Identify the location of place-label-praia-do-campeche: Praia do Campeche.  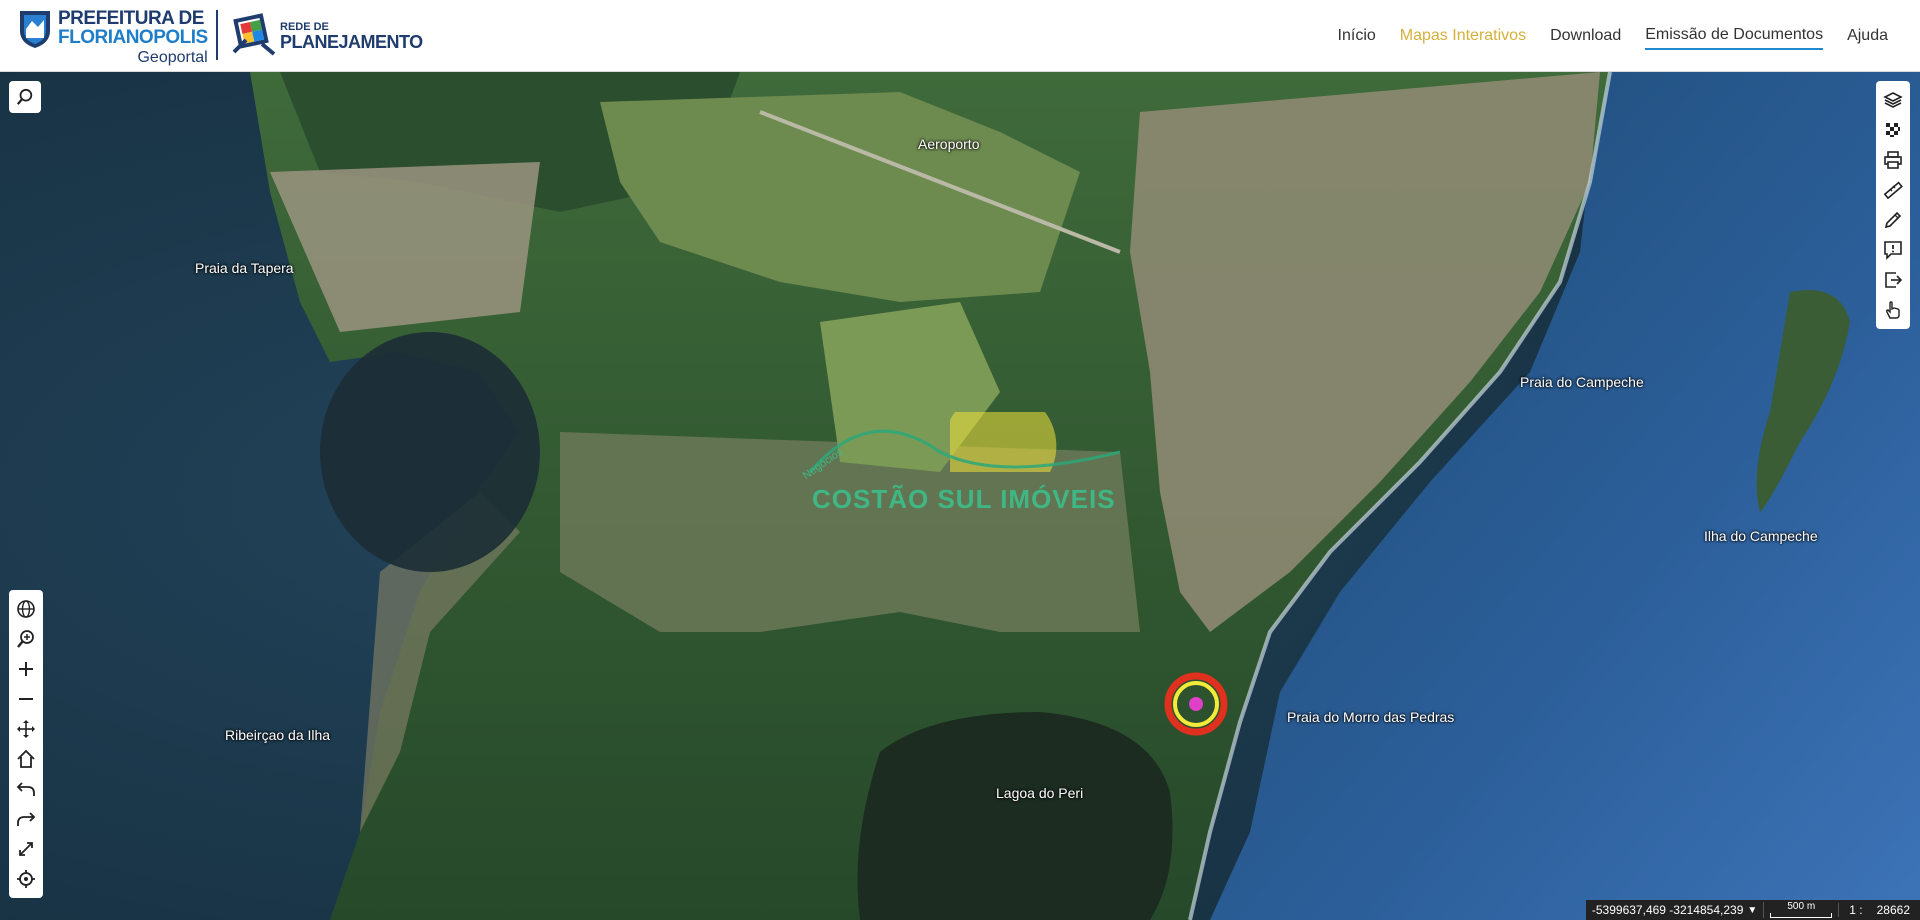
(1582, 382).